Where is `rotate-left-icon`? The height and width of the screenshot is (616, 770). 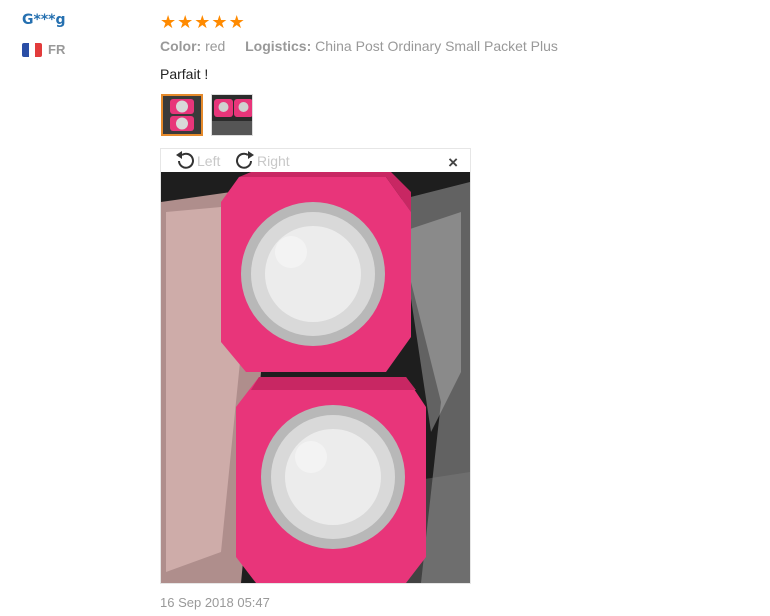 rotate-left-icon is located at coordinates (185, 160).